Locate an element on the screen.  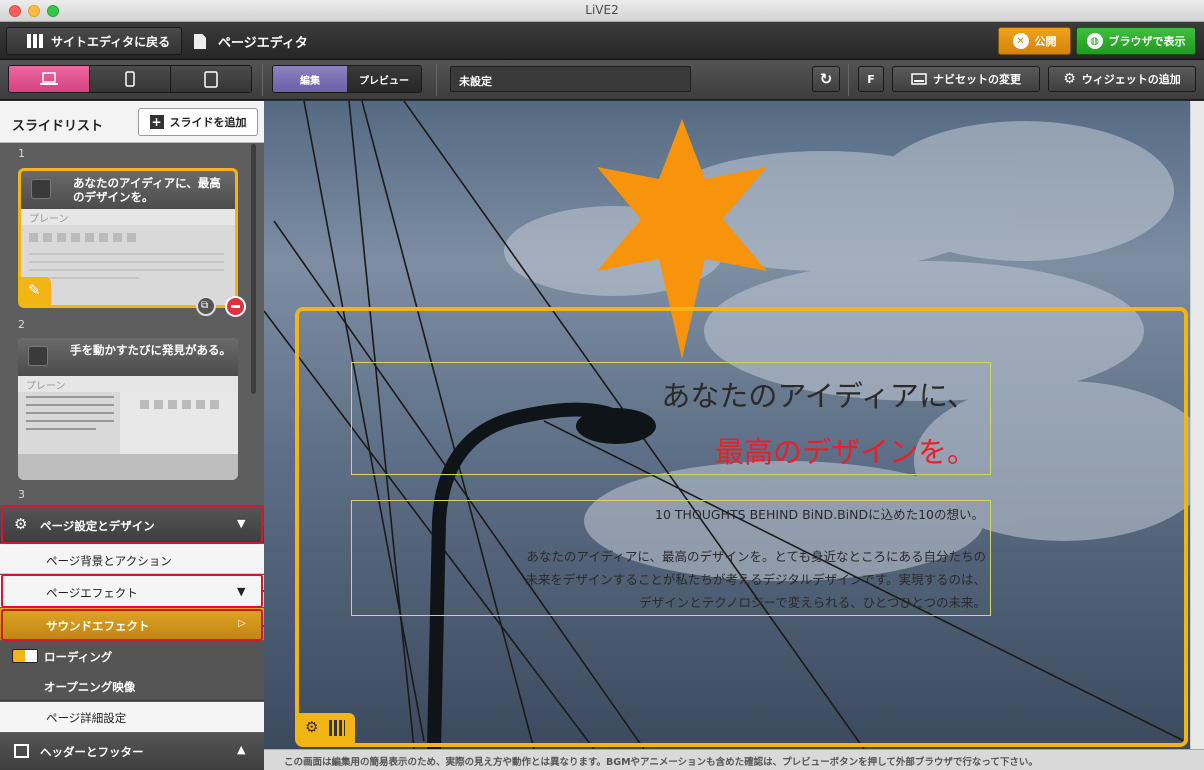
refresh-icon: ↻ is located at coordinates (826, 79).